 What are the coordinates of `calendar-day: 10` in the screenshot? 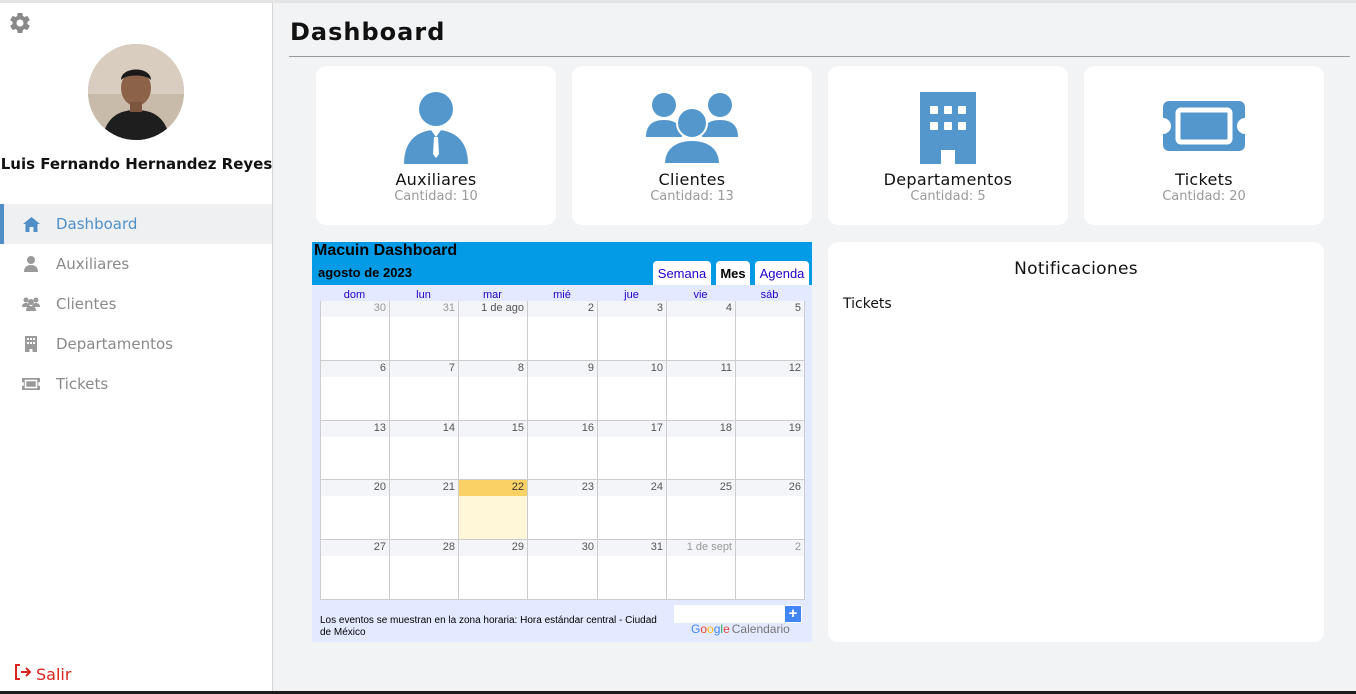 It's located at (632, 391).